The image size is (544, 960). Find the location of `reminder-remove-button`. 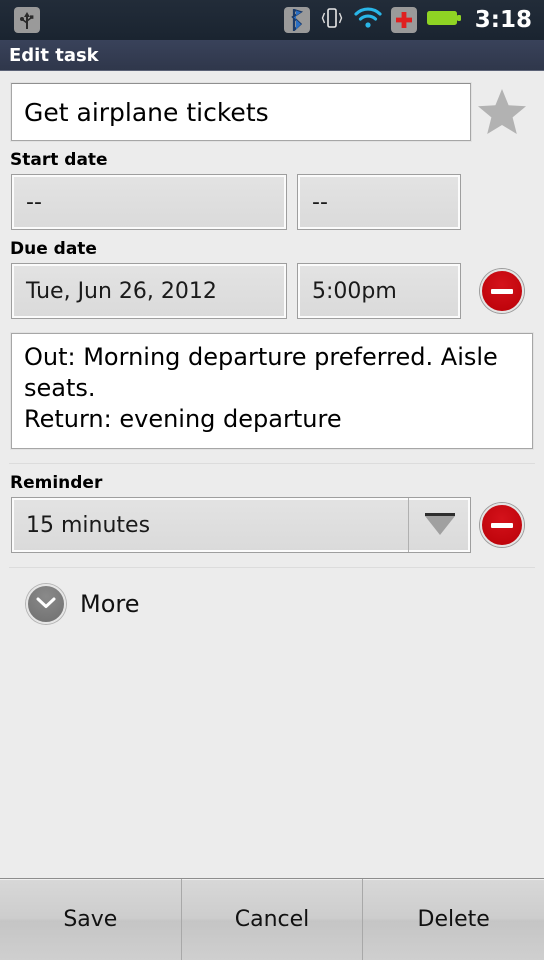

reminder-remove-button is located at coordinates (502, 525).